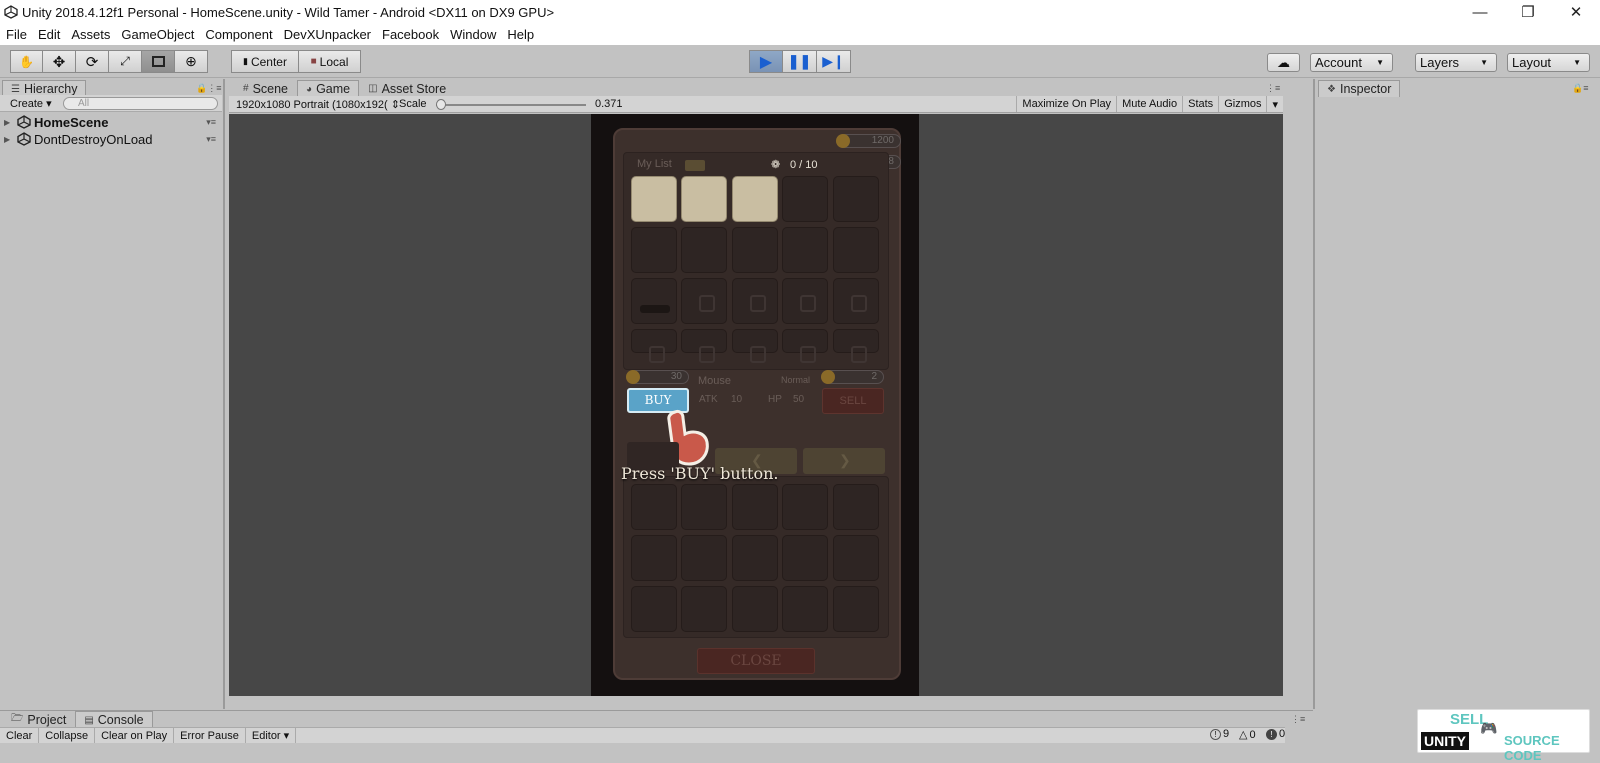  I want to click on create-dropdown: Create ▾, so click(31, 103).